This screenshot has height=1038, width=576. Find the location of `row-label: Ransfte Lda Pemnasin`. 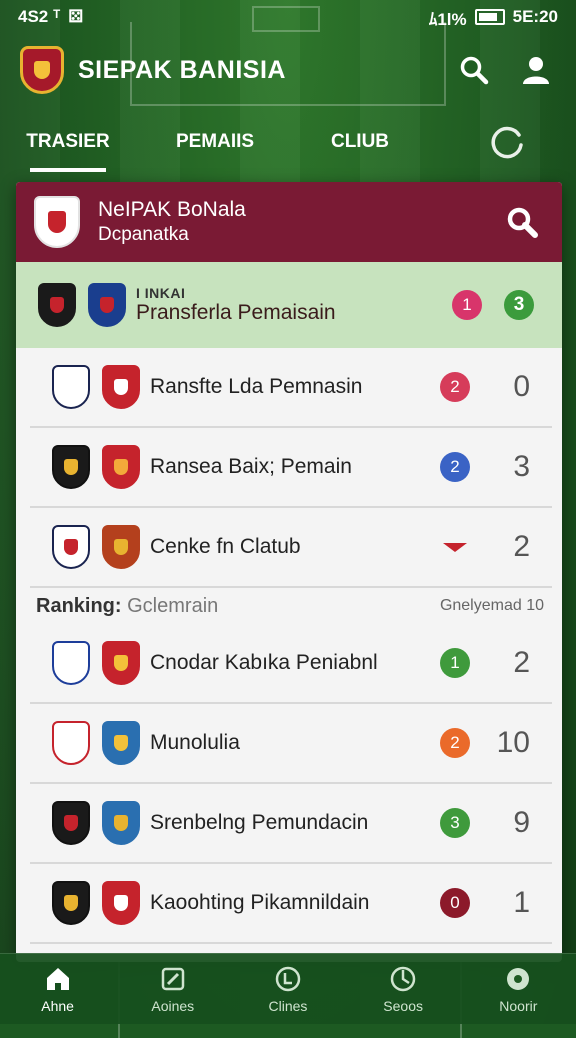

row-label: Ransfte Lda Pemnasin is located at coordinates (256, 386).